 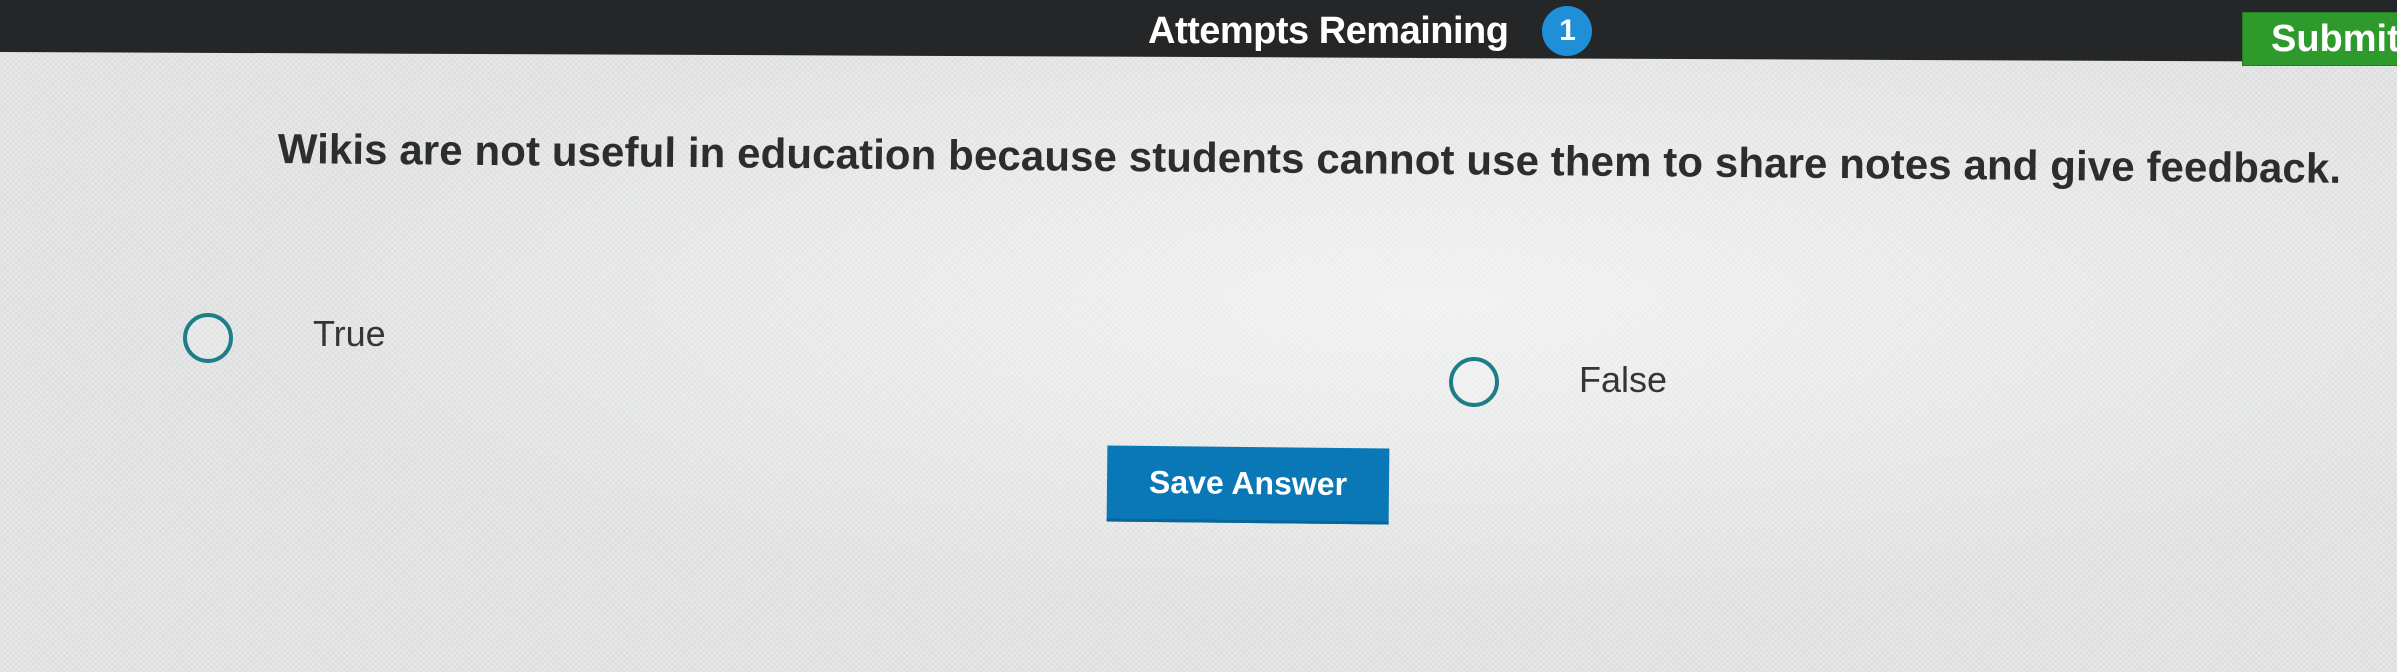 I want to click on attempts-remaining: Attempts Remaining 1, so click(x=1370, y=31).